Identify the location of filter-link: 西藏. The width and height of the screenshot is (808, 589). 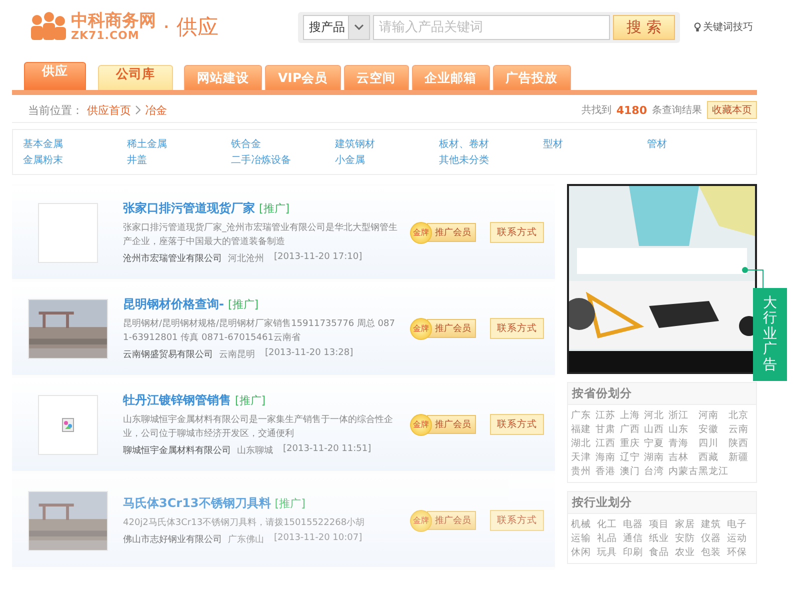
(713, 457).